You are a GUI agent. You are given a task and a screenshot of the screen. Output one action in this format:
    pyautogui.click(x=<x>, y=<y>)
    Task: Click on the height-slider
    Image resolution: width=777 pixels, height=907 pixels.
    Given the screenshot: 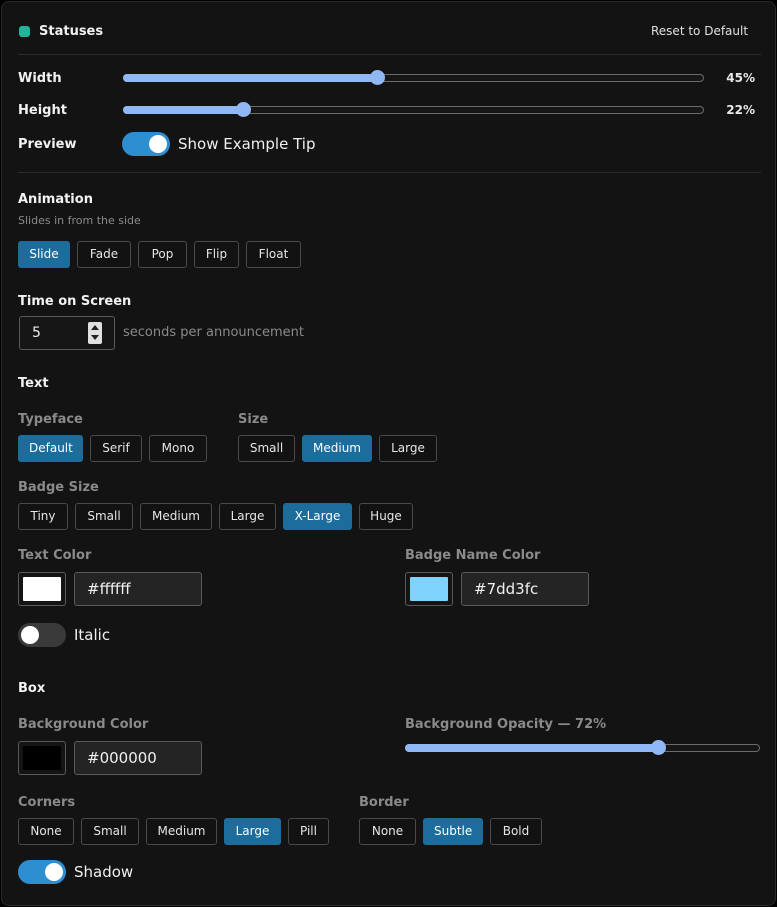 What is the action you would take?
    pyautogui.click(x=413, y=109)
    